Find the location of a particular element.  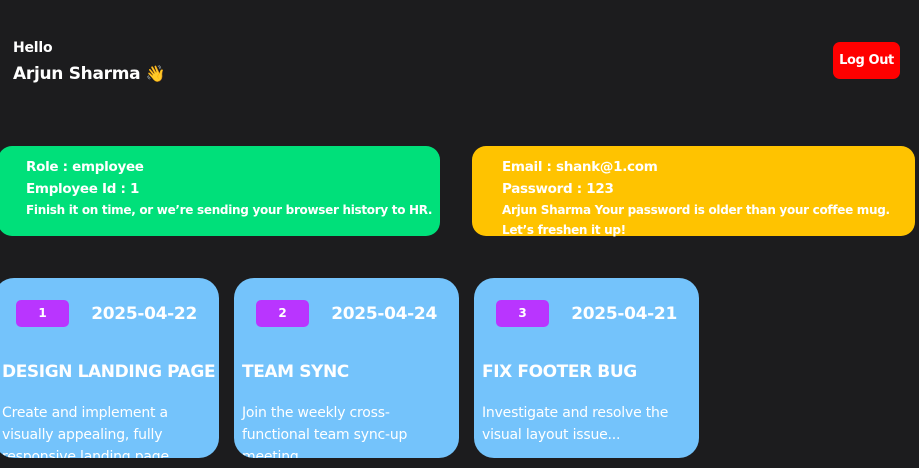

task-title: TEAM SYNC is located at coordinates (295, 372).